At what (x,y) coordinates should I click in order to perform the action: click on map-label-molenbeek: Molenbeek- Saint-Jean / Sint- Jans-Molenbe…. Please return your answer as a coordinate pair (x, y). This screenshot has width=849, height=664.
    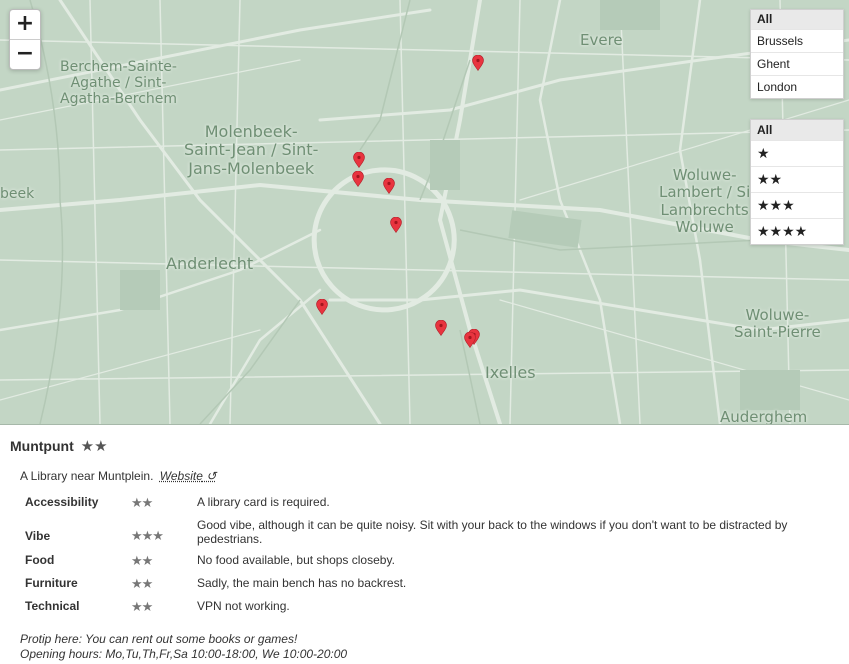
    Looking at the image, I should click on (251, 150).